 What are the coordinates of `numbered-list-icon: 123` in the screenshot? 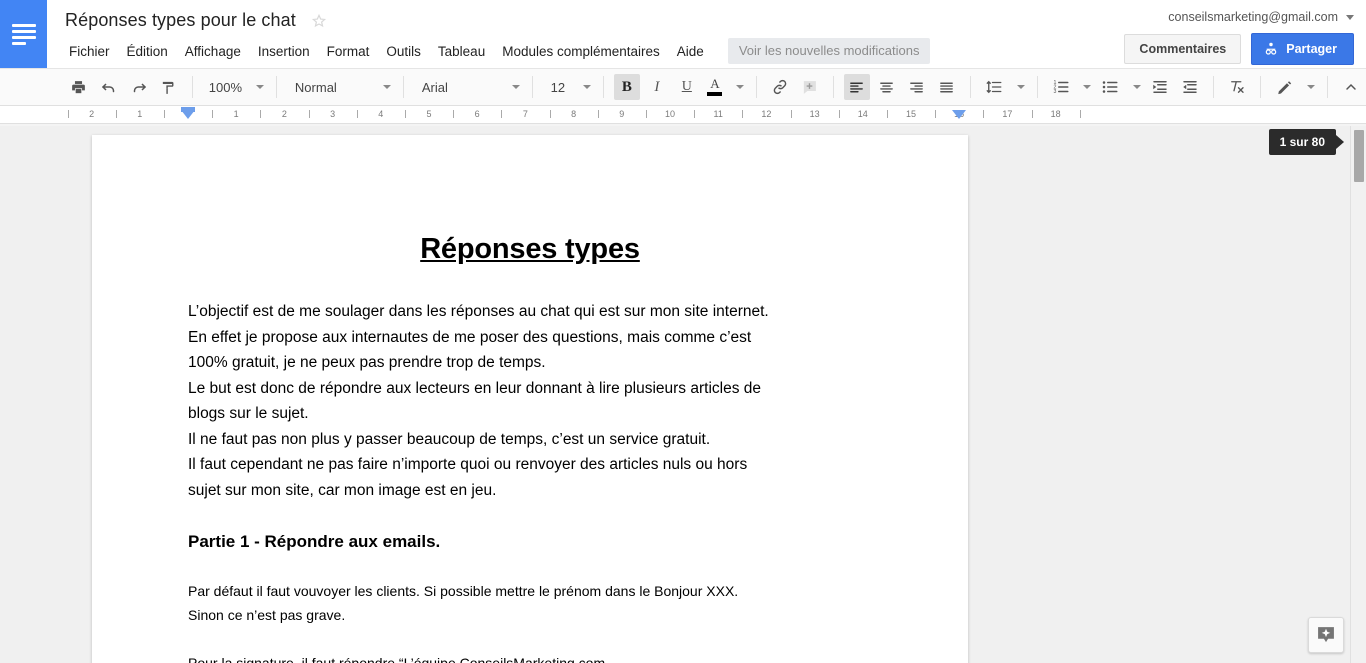 It's located at (1061, 87).